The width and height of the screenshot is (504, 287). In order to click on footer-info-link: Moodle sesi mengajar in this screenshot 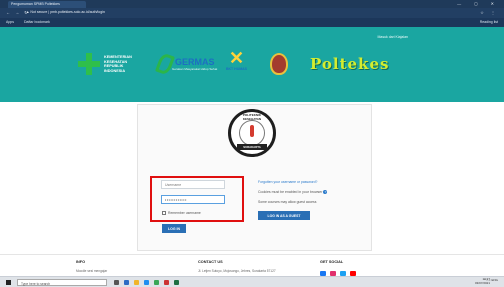, I will do `click(91, 271)`.